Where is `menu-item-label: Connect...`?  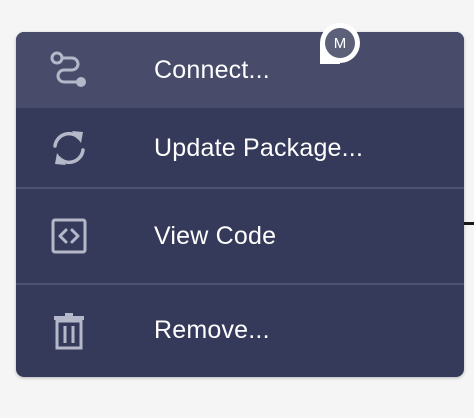
menu-item-label: Connect... is located at coordinates (212, 69).